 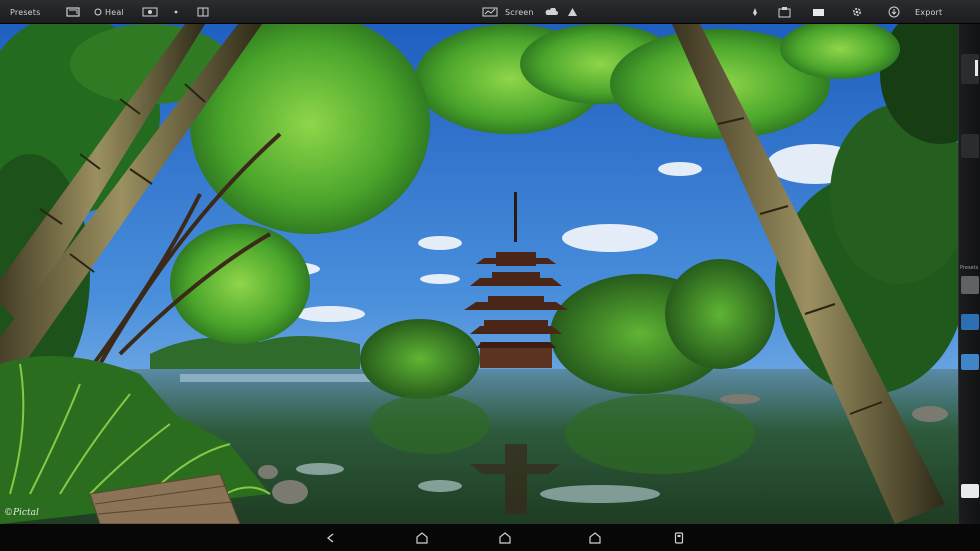 What do you see at coordinates (490, 537) in the screenshot?
I see `bottom-navigation-bar` at bounding box center [490, 537].